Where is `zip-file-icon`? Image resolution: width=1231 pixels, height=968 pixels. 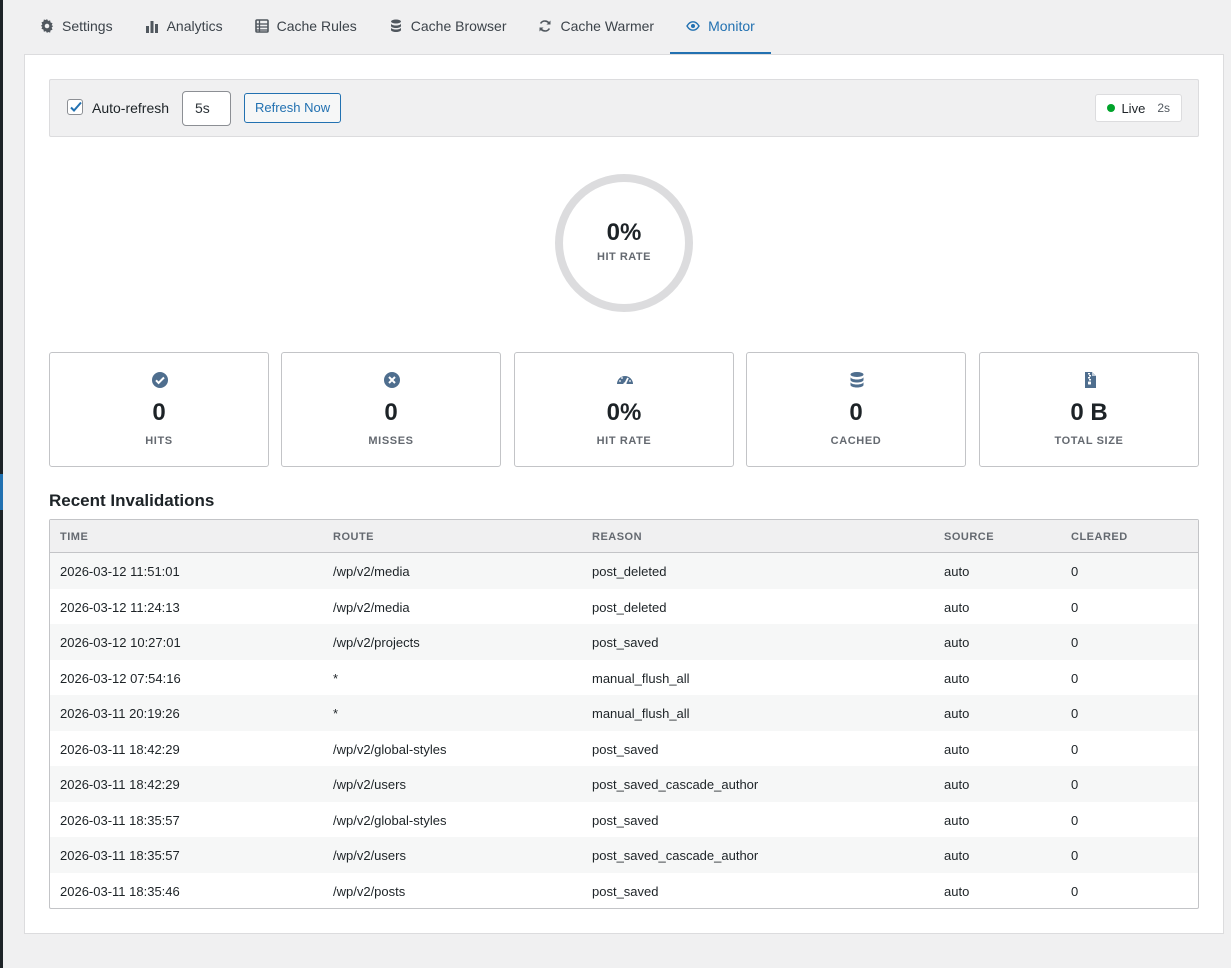 zip-file-icon is located at coordinates (1090, 380).